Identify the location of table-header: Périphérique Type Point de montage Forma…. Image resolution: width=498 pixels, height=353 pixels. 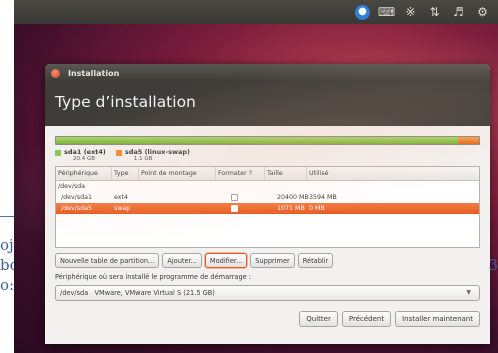
(267, 174).